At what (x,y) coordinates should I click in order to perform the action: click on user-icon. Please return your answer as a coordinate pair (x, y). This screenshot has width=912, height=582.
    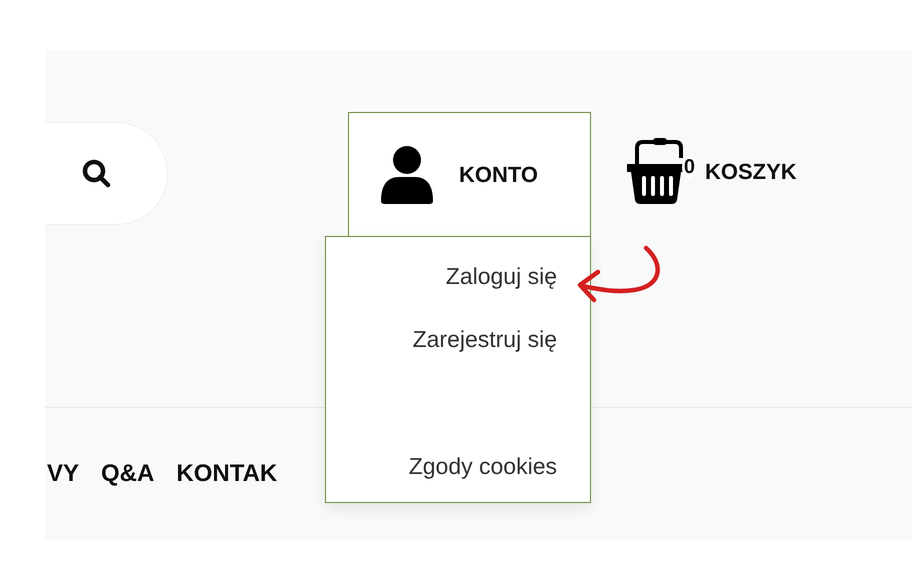
    Looking at the image, I should click on (407, 174).